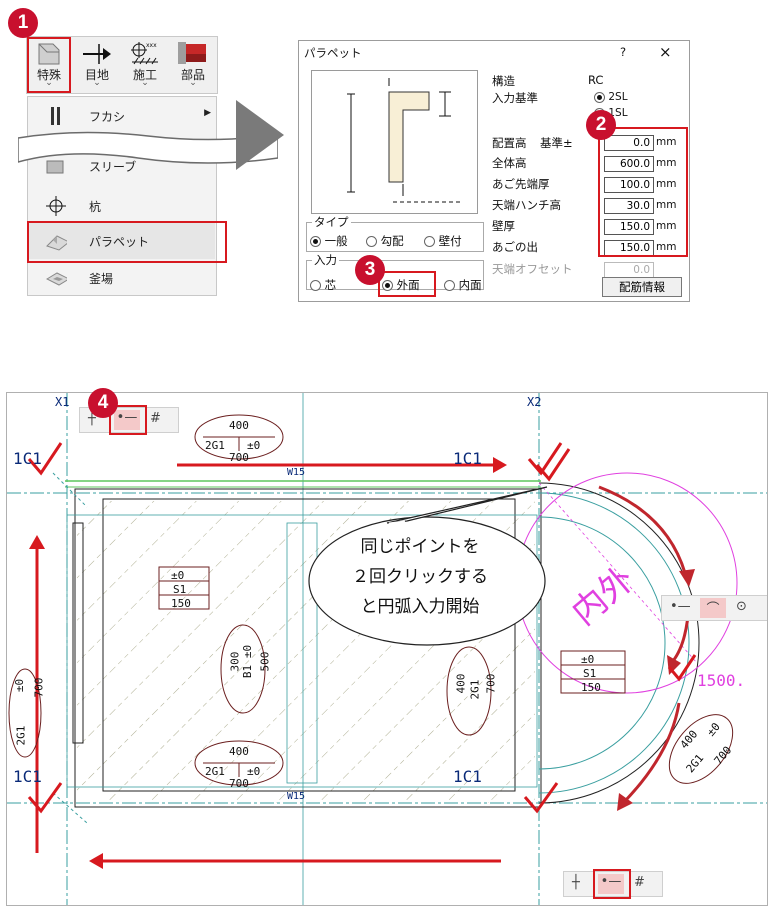 The height and width of the screenshot is (906, 774). I want to click on type-option-label: 勾配, so click(392, 241).